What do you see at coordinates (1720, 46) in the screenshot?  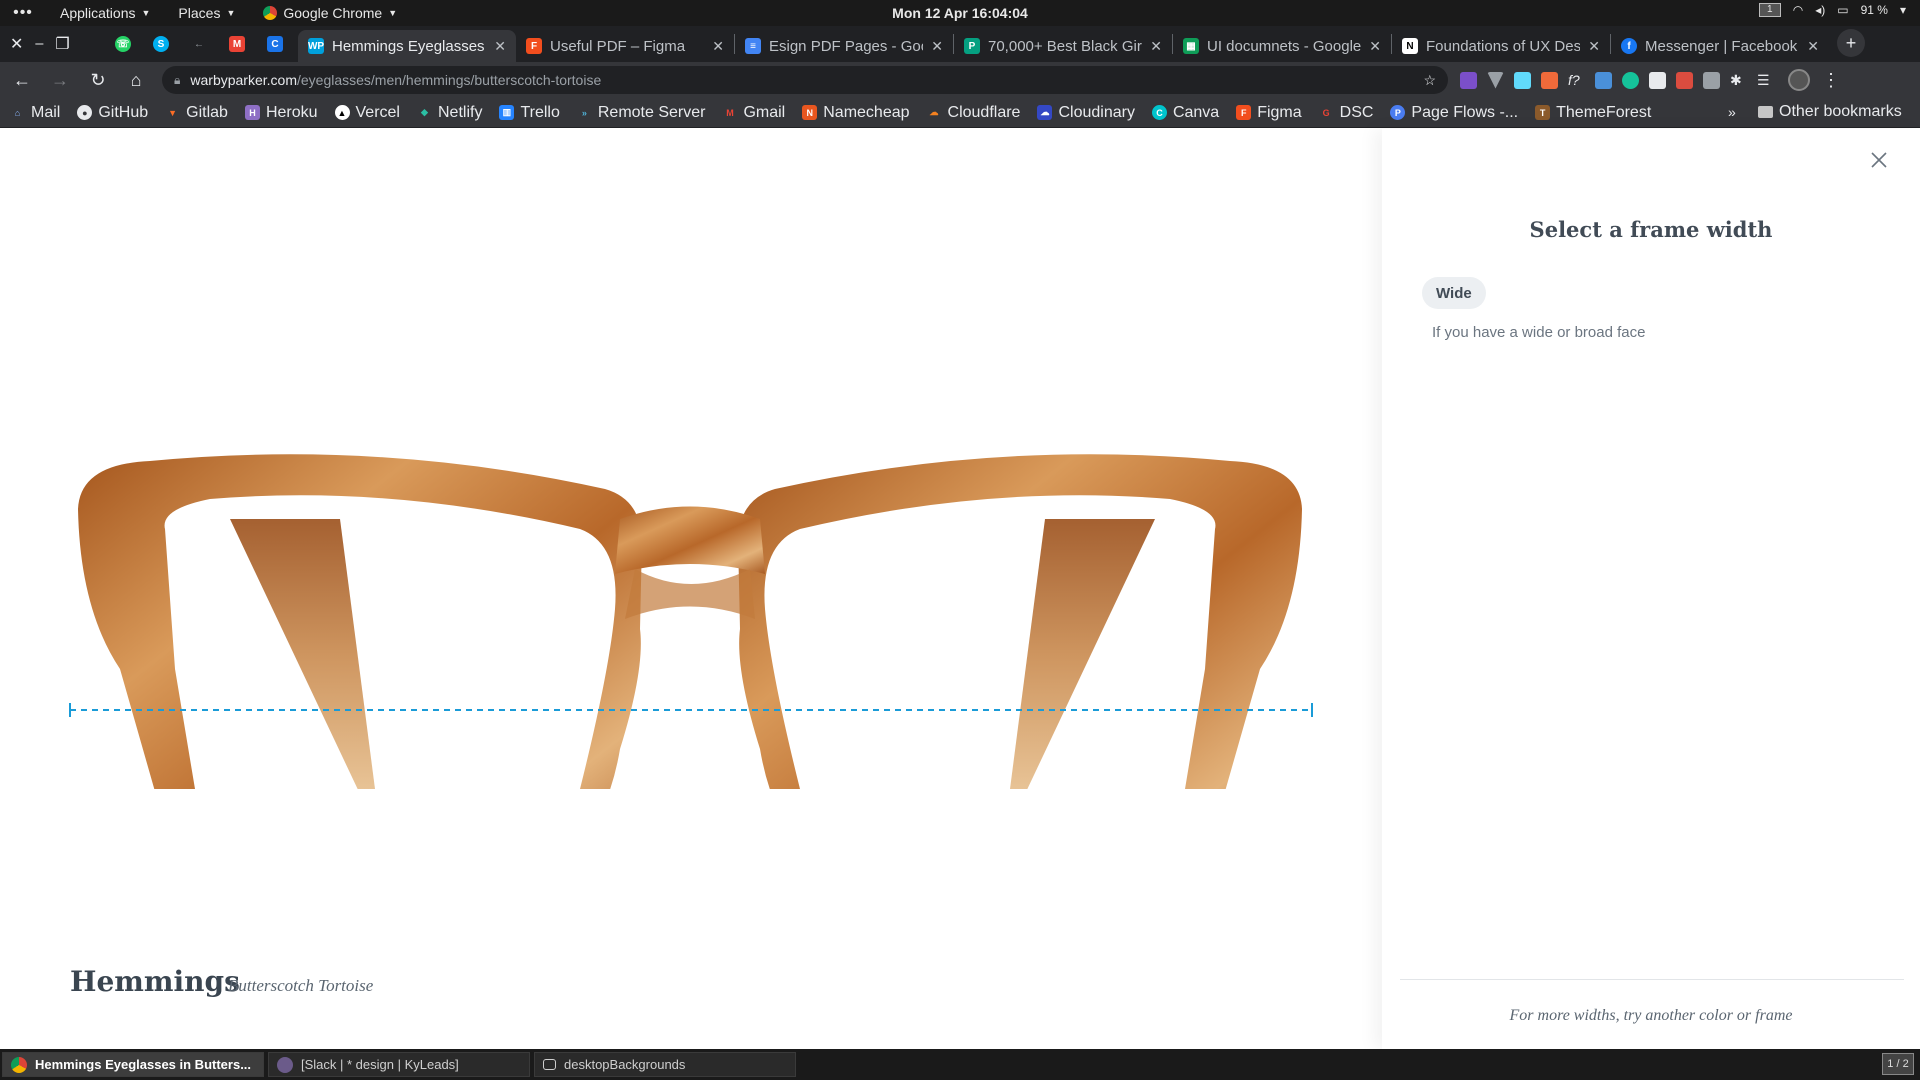 I see `tab-messenger: f Messenger | Facebook ✕` at bounding box center [1720, 46].